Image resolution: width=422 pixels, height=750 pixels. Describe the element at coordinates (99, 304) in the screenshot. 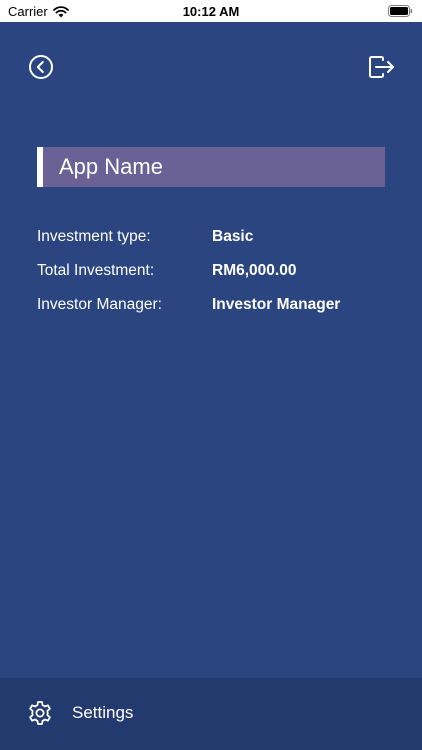

I see `detail-label: Investor Manager:` at that location.